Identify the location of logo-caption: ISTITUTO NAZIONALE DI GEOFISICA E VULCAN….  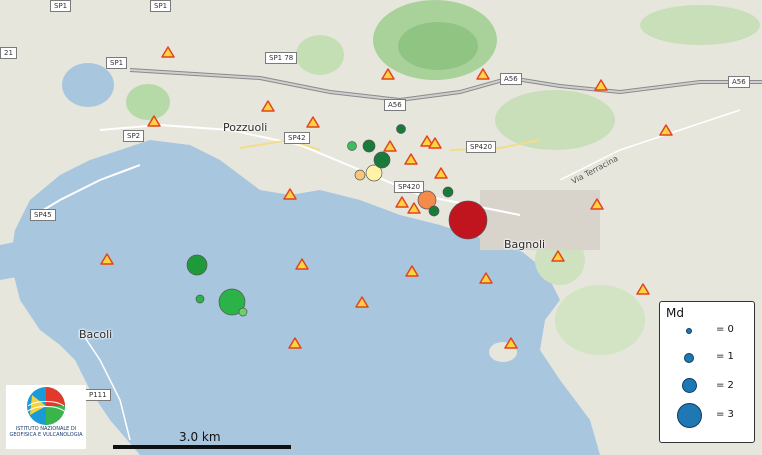
(46, 432).